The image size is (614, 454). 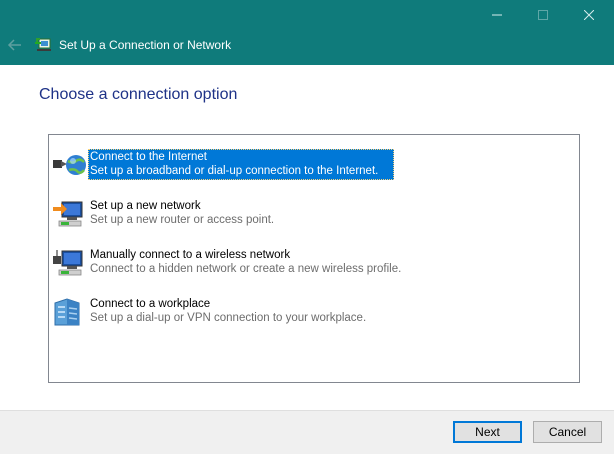 I want to click on minimize-button, so click(x=497, y=15).